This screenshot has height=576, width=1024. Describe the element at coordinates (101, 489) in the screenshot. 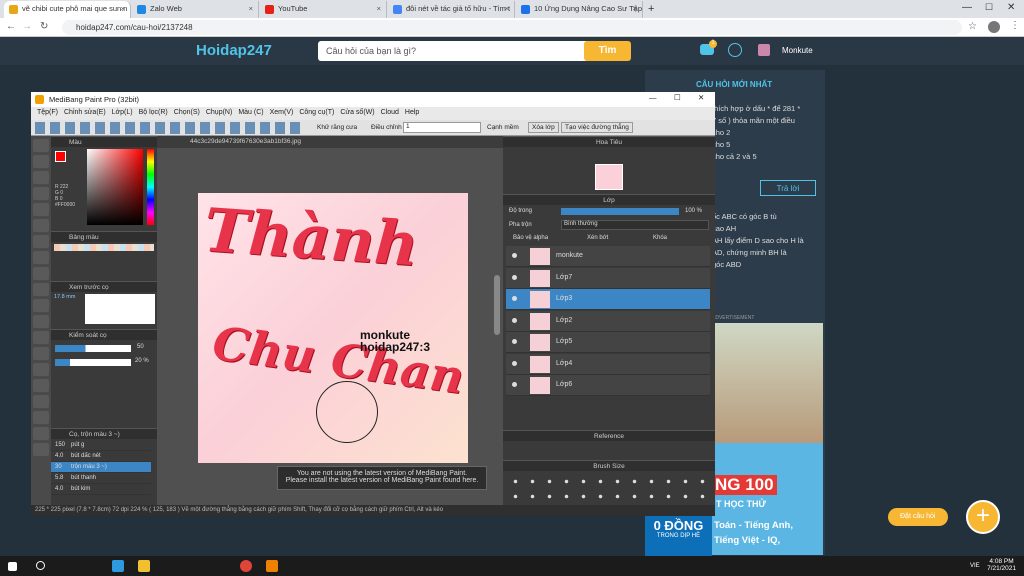

I see `brush-list-item: 4.0 bút kim` at that location.